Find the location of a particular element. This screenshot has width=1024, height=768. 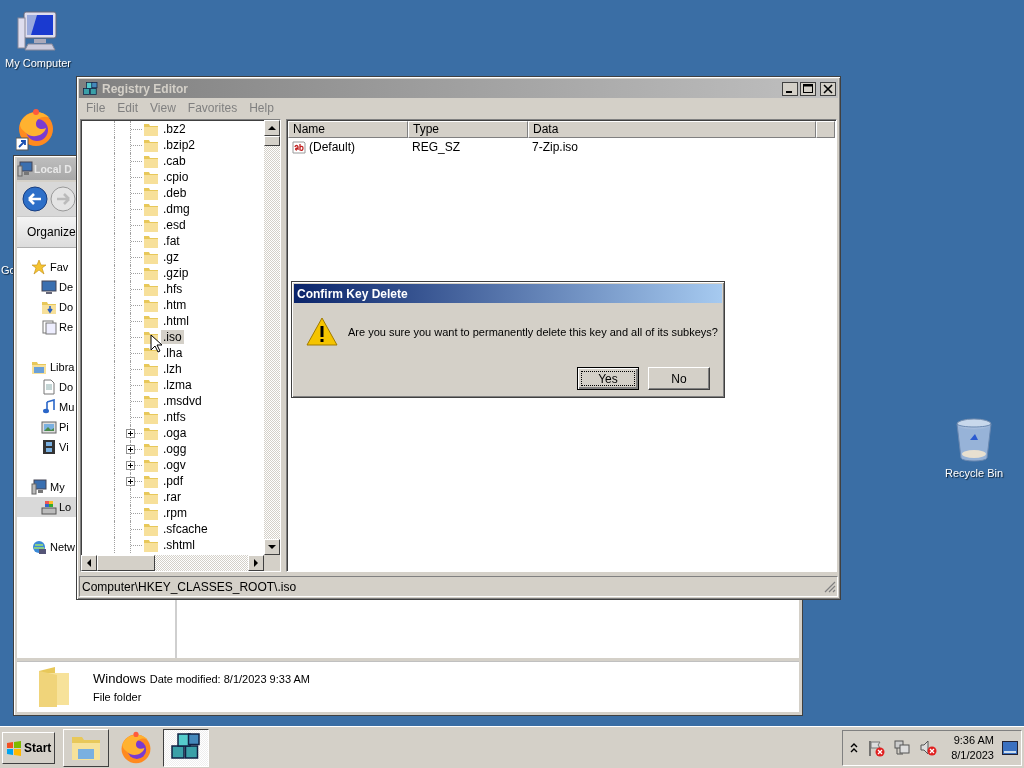

tree-item: .oga is located at coordinates (175, 433).